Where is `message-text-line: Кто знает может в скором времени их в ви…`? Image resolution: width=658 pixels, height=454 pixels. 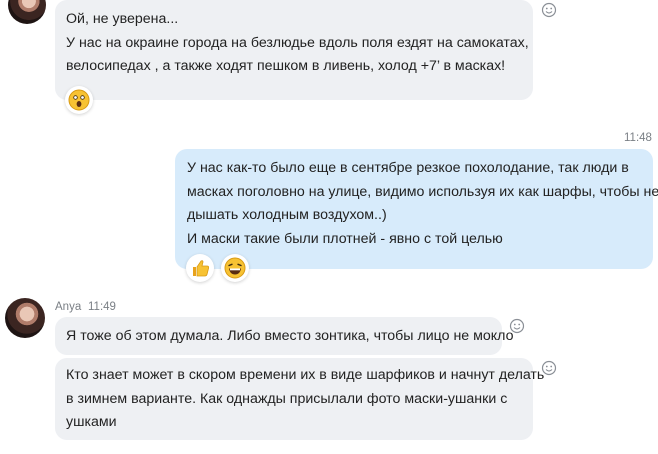 message-text-line: Кто знает может в скором времени их в ви… is located at coordinates (305, 375).